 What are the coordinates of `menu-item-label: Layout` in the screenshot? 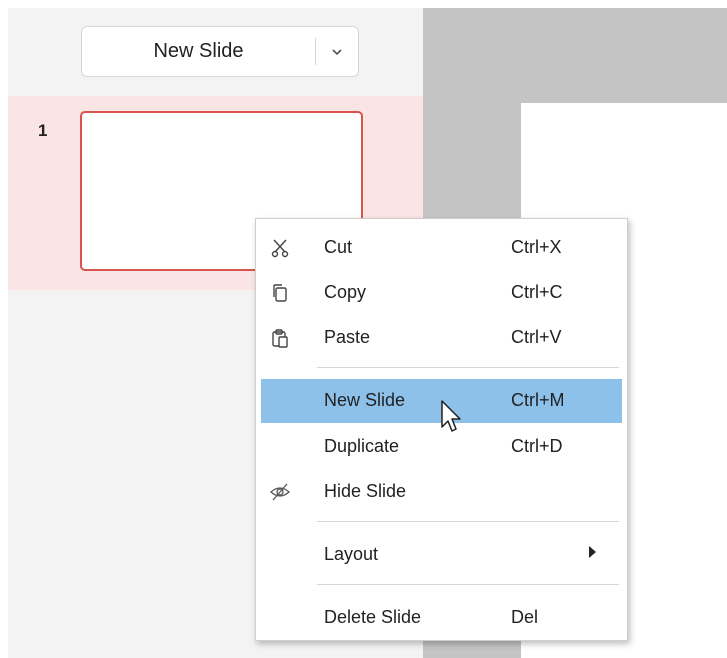 It's located at (351, 554).